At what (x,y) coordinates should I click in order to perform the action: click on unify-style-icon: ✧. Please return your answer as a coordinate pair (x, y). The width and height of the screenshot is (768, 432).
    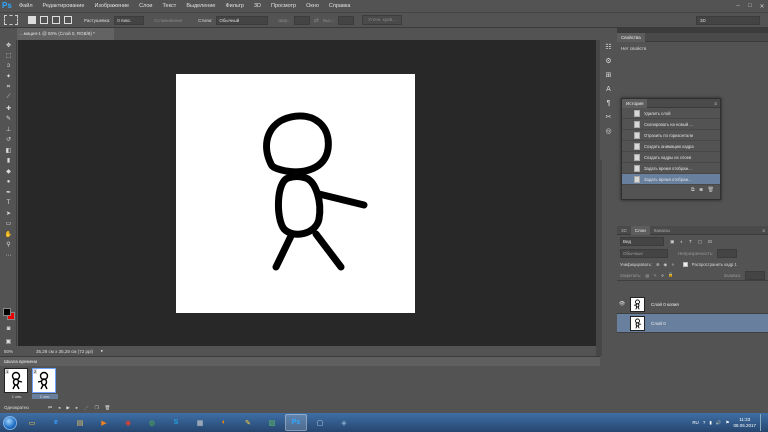
    Looking at the image, I should click on (673, 264).